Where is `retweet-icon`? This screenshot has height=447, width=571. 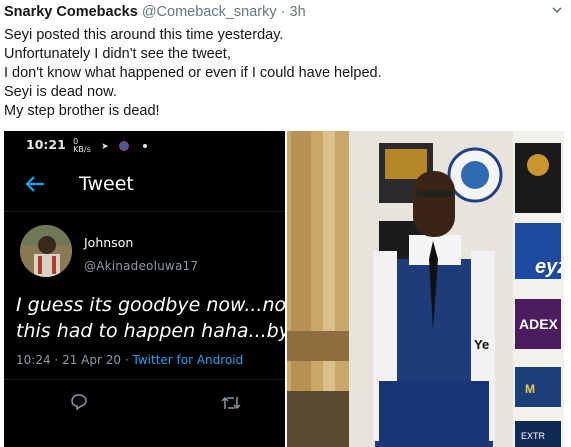 retweet-icon is located at coordinates (231, 403).